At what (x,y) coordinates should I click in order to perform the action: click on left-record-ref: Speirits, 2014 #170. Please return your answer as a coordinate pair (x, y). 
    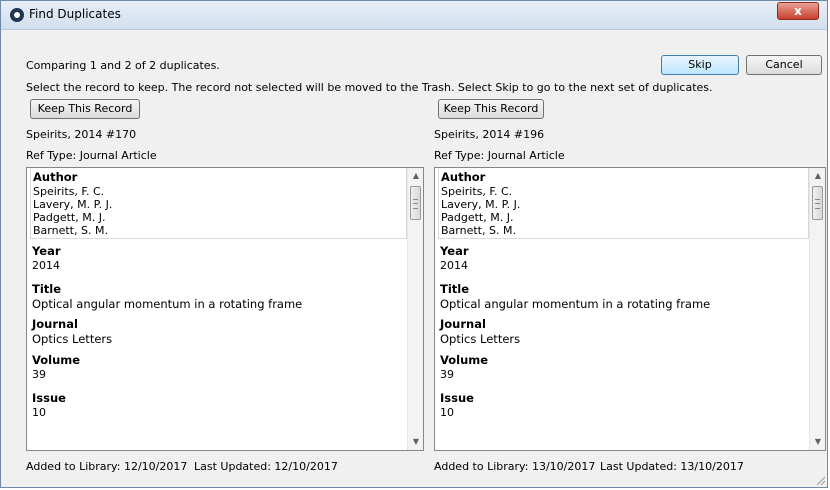
    Looking at the image, I should click on (81, 134).